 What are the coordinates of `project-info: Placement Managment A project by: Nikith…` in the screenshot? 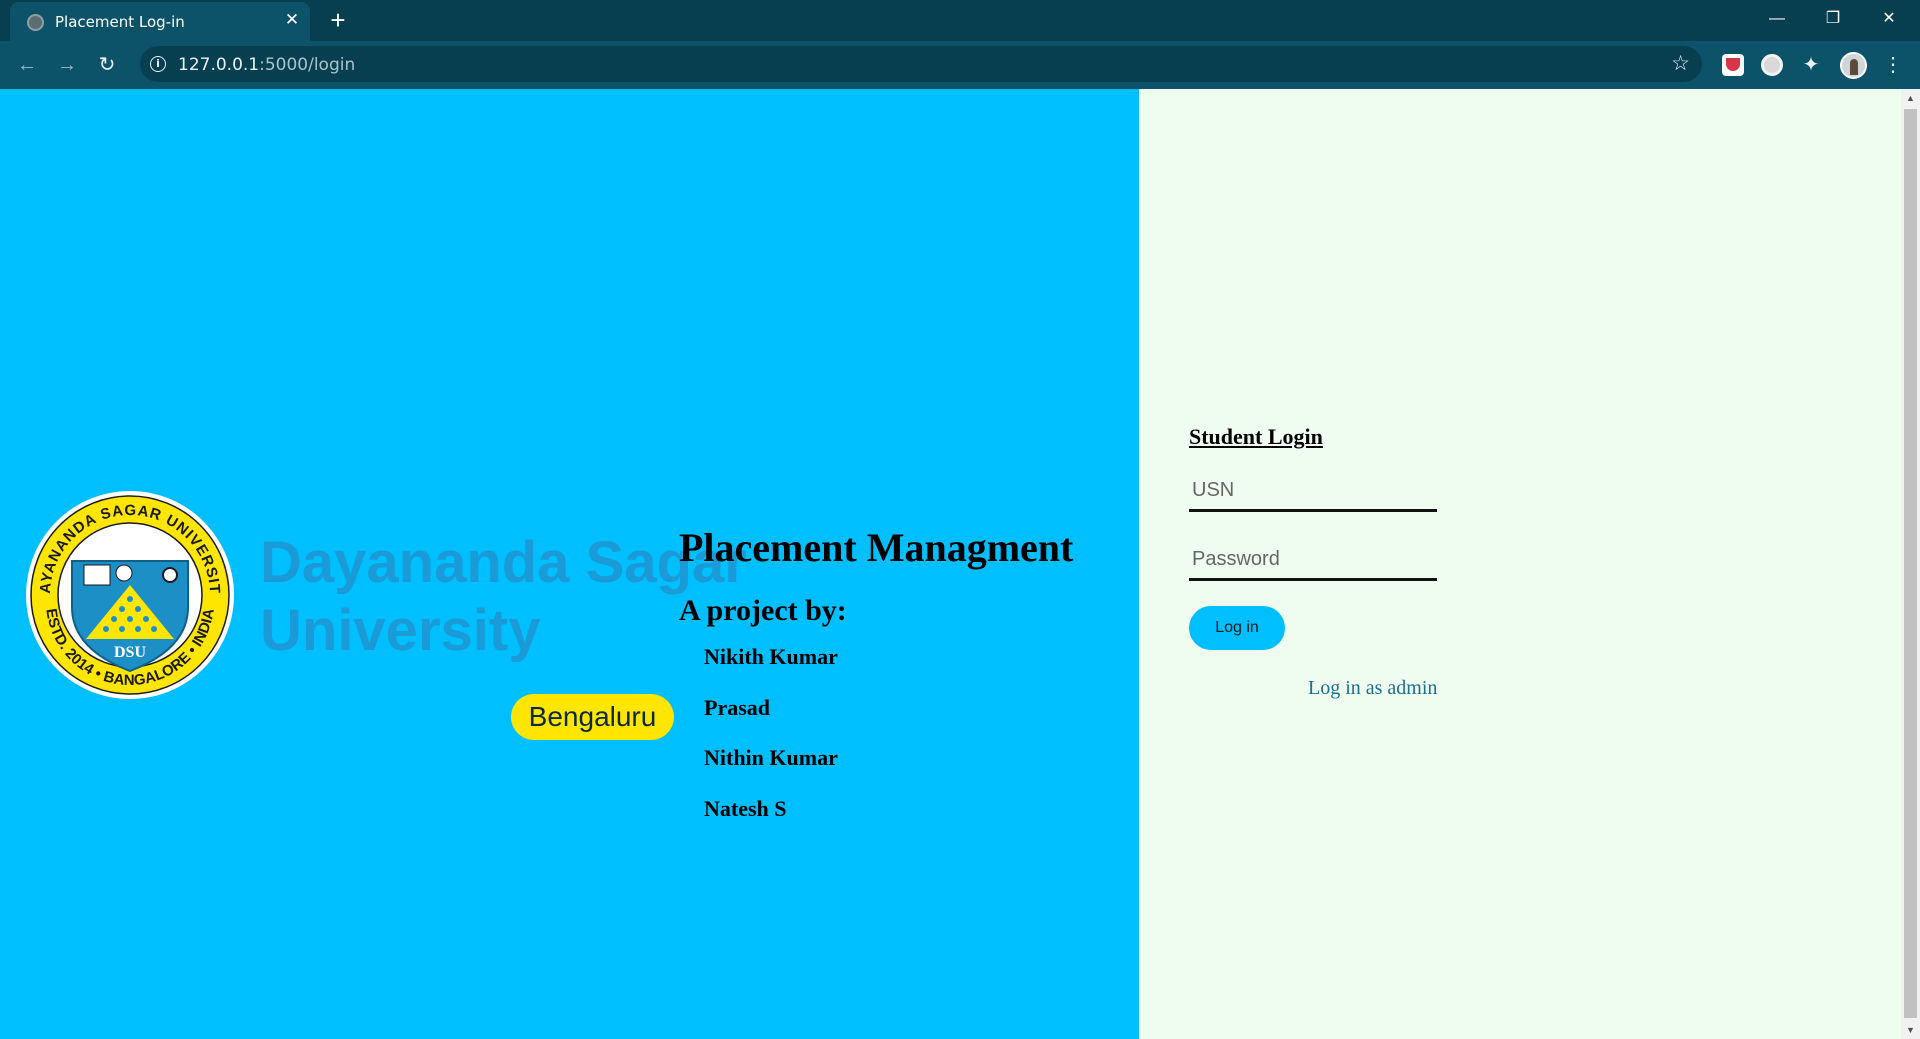 It's located at (876, 684).